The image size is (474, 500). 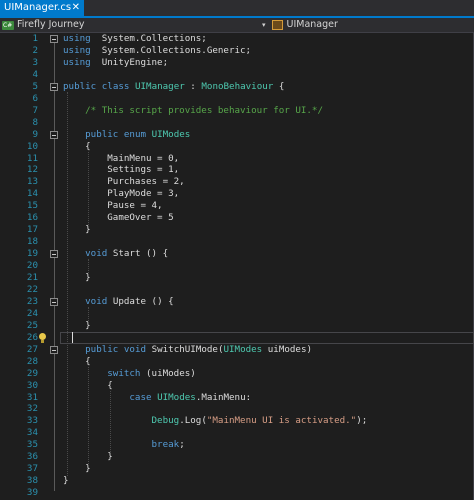 What do you see at coordinates (159, 86) in the screenshot?
I see `code-token: UIManager` at bounding box center [159, 86].